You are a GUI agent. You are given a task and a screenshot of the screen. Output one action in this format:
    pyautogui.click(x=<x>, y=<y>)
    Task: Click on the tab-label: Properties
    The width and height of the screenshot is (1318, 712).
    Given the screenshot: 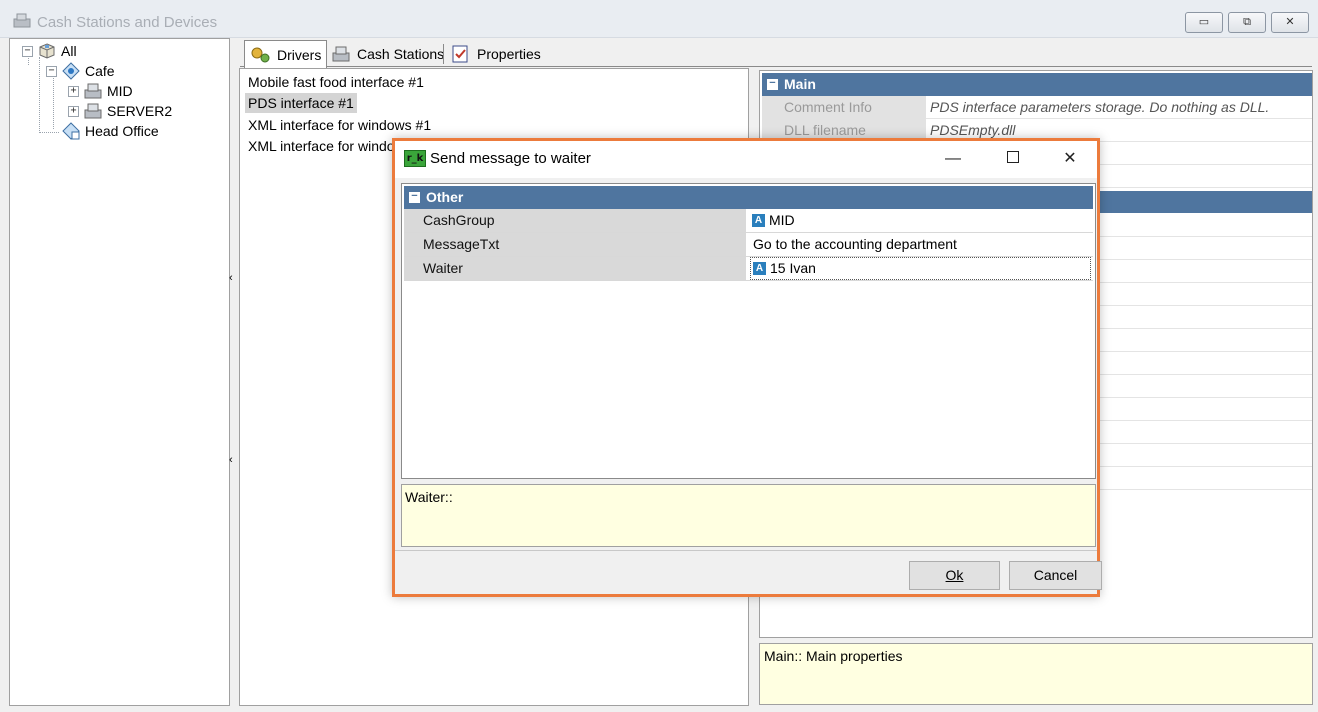 What is the action you would take?
    pyautogui.click(x=509, y=53)
    